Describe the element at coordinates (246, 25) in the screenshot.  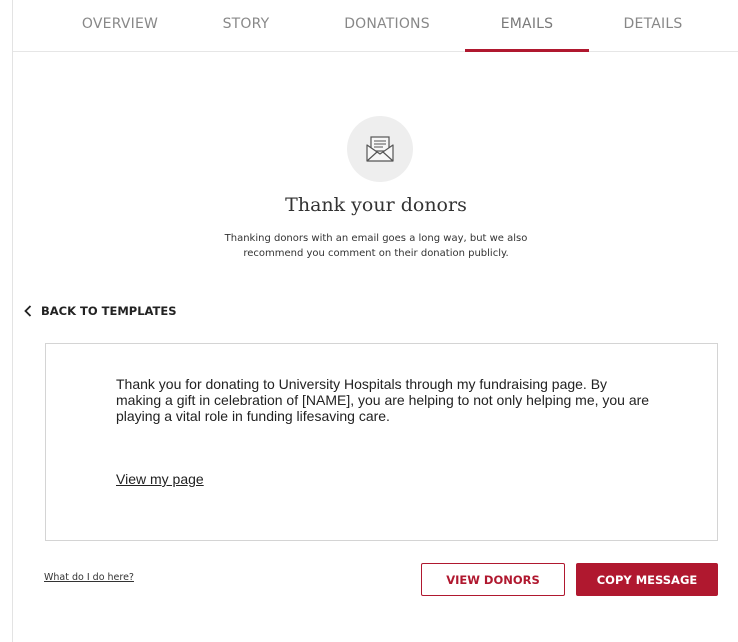
I see `tab-story: STORY` at that location.